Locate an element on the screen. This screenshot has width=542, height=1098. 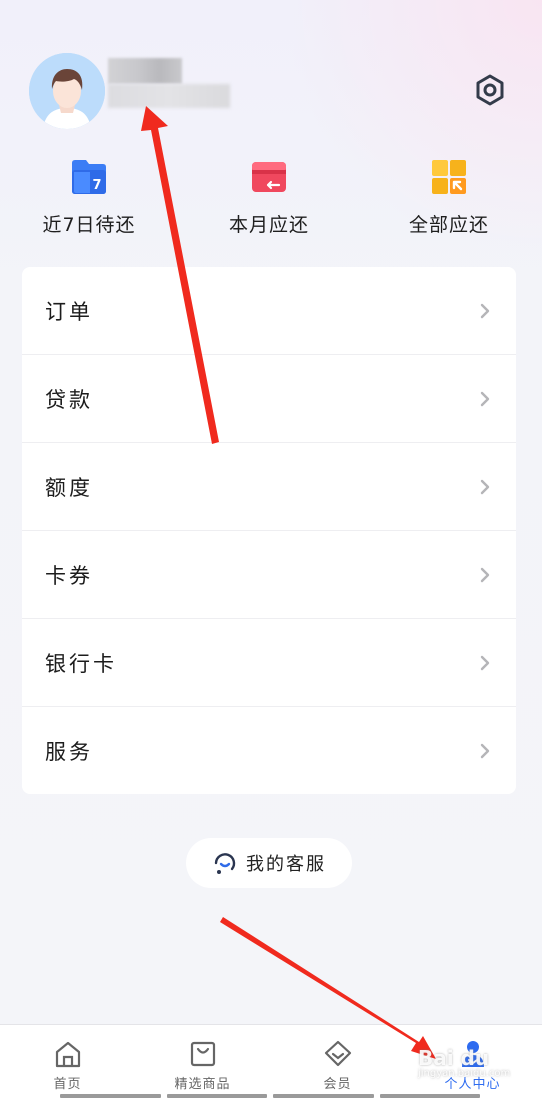
menu-item-label: 订单 is located at coordinates (69, 311).